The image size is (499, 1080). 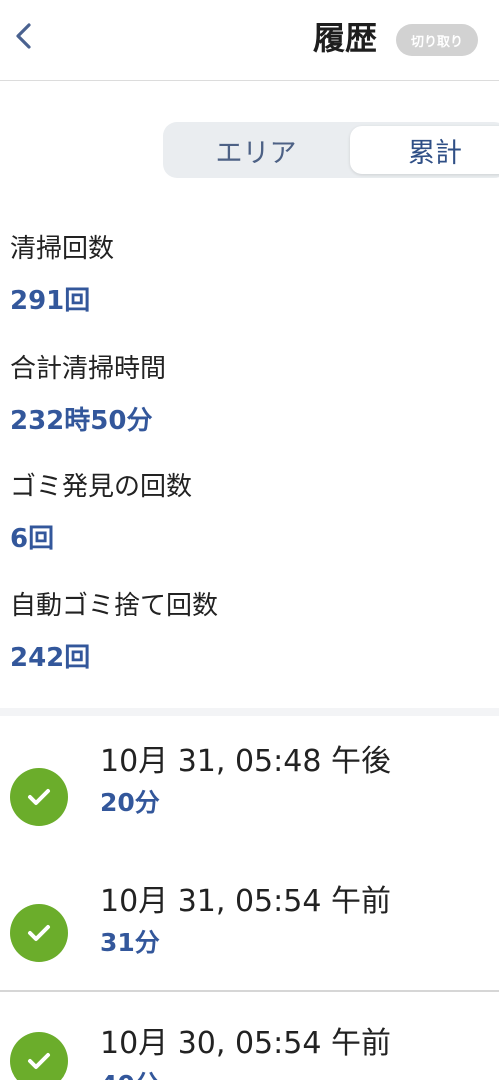 I want to click on history-item-date: 10月 30, 05:54 午前, so click(x=245, y=1043).